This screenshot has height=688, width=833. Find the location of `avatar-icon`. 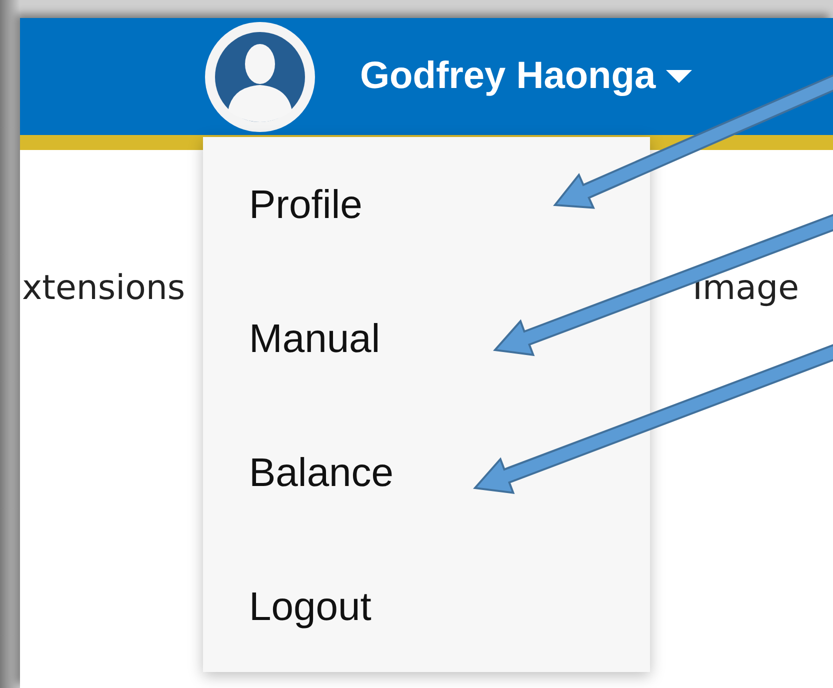

avatar-icon is located at coordinates (260, 76).